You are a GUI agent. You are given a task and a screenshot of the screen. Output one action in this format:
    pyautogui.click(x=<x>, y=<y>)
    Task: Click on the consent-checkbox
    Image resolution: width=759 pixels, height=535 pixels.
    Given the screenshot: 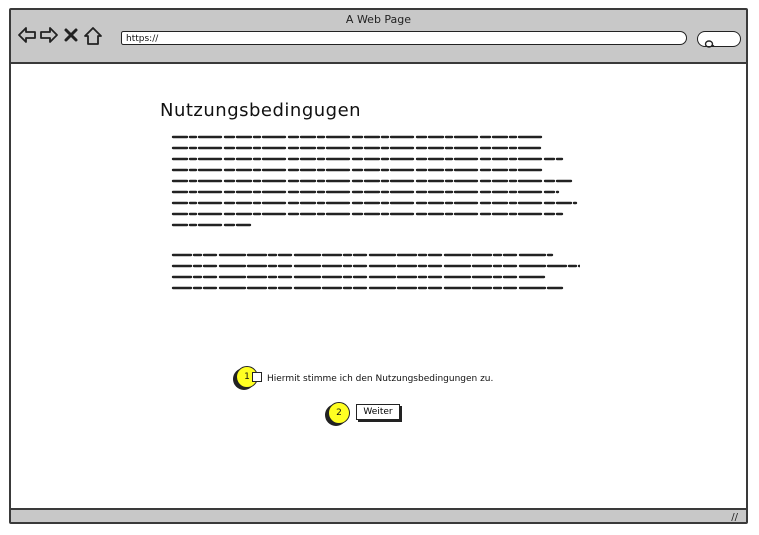 What is the action you would take?
    pyautogui.click(x=257, y=377)
    